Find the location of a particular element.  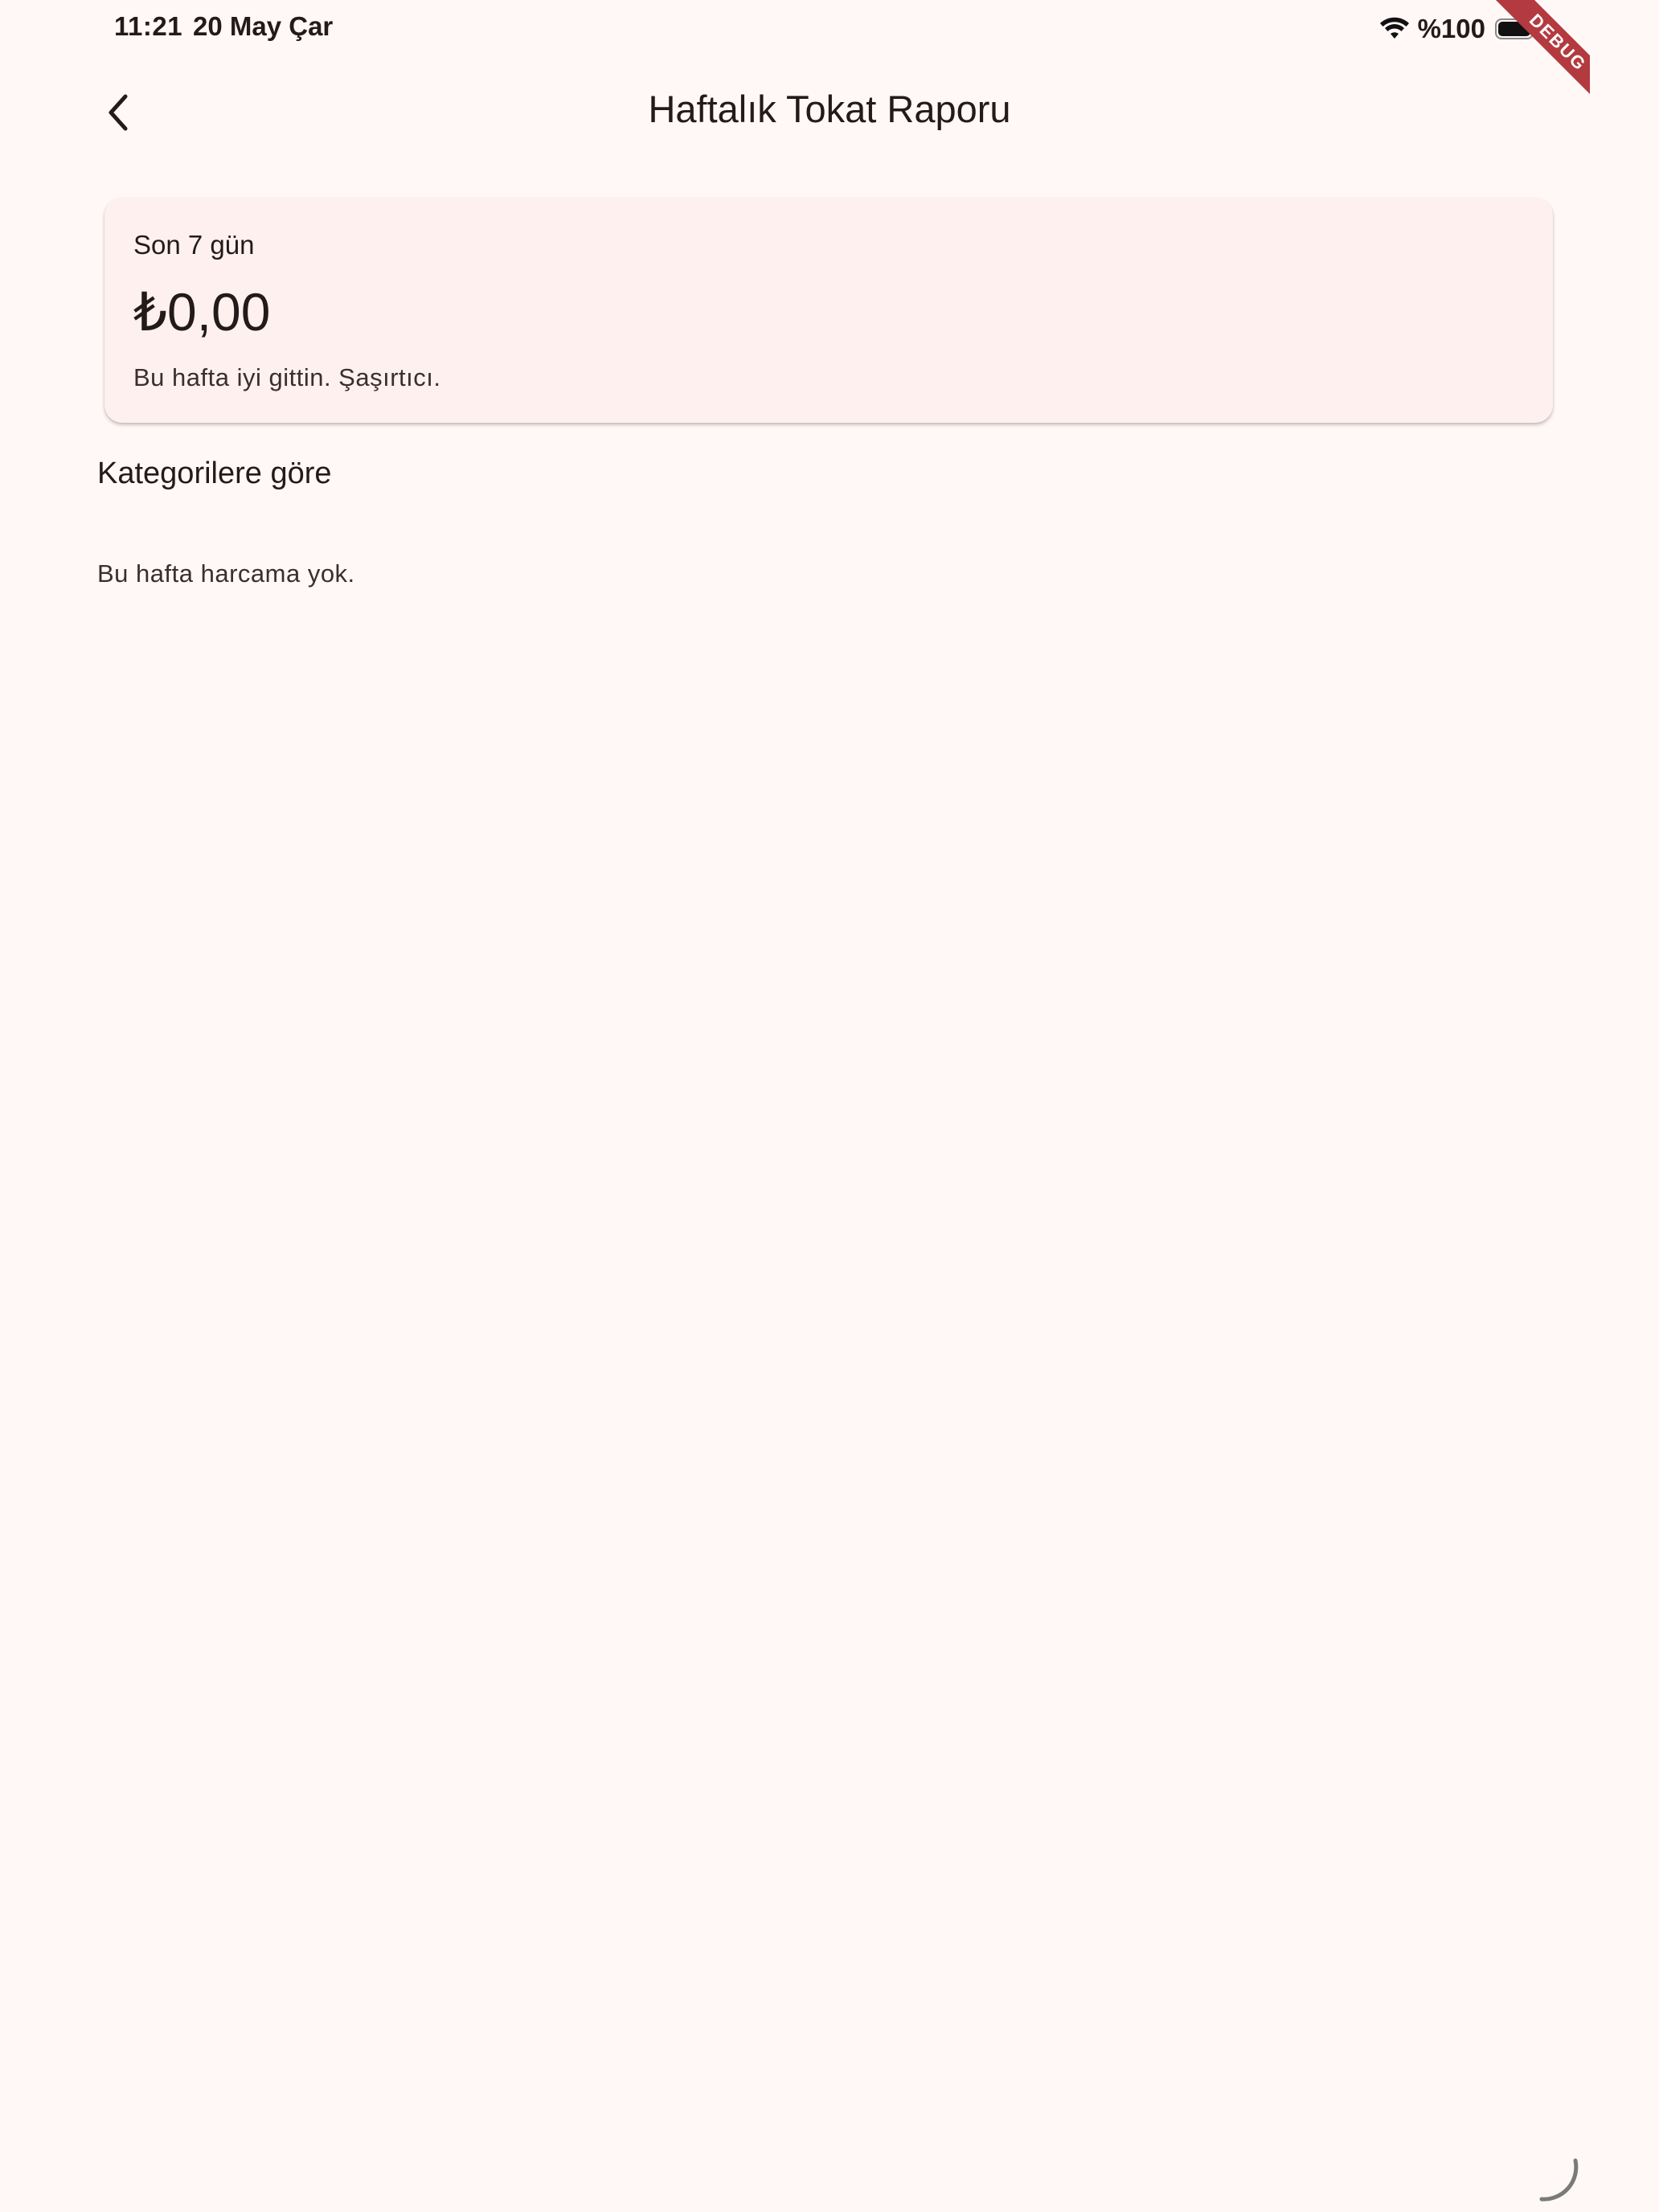

loading-spinner-icon is located at coordinates (1559, 2180).